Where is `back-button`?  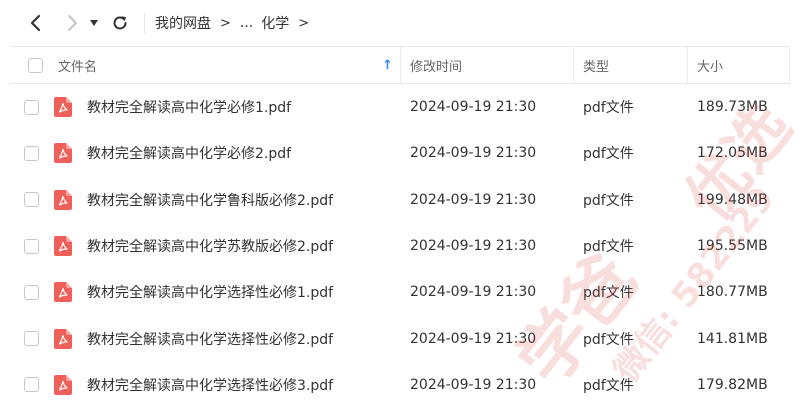 back-button is located at coordinates (36, 23).